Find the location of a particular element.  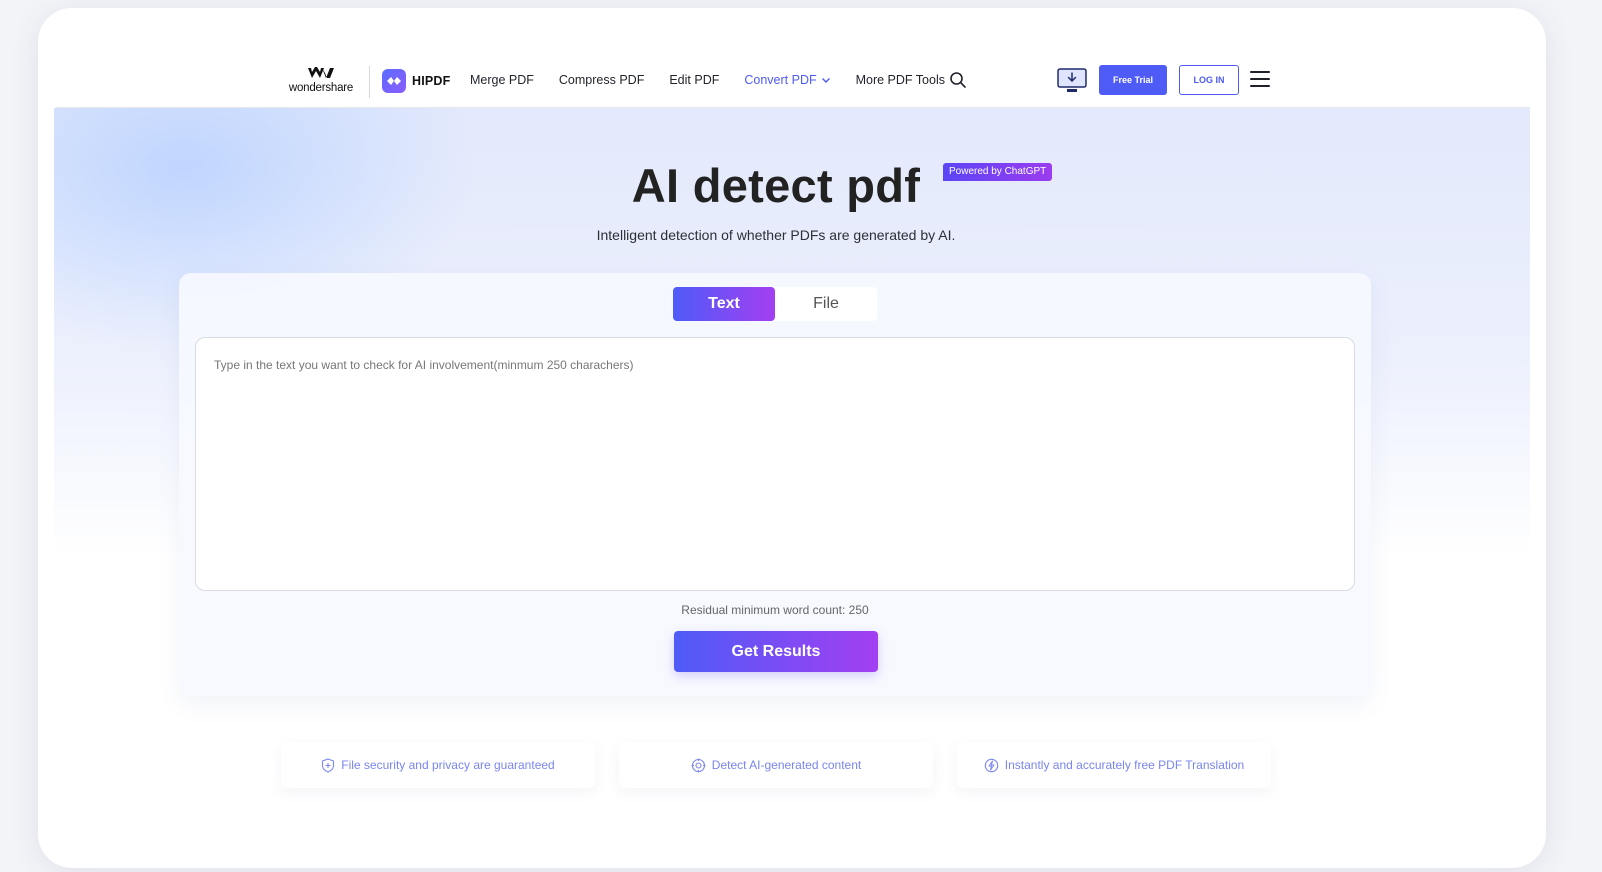

lightning-icon is located at coordinates (991, 765).